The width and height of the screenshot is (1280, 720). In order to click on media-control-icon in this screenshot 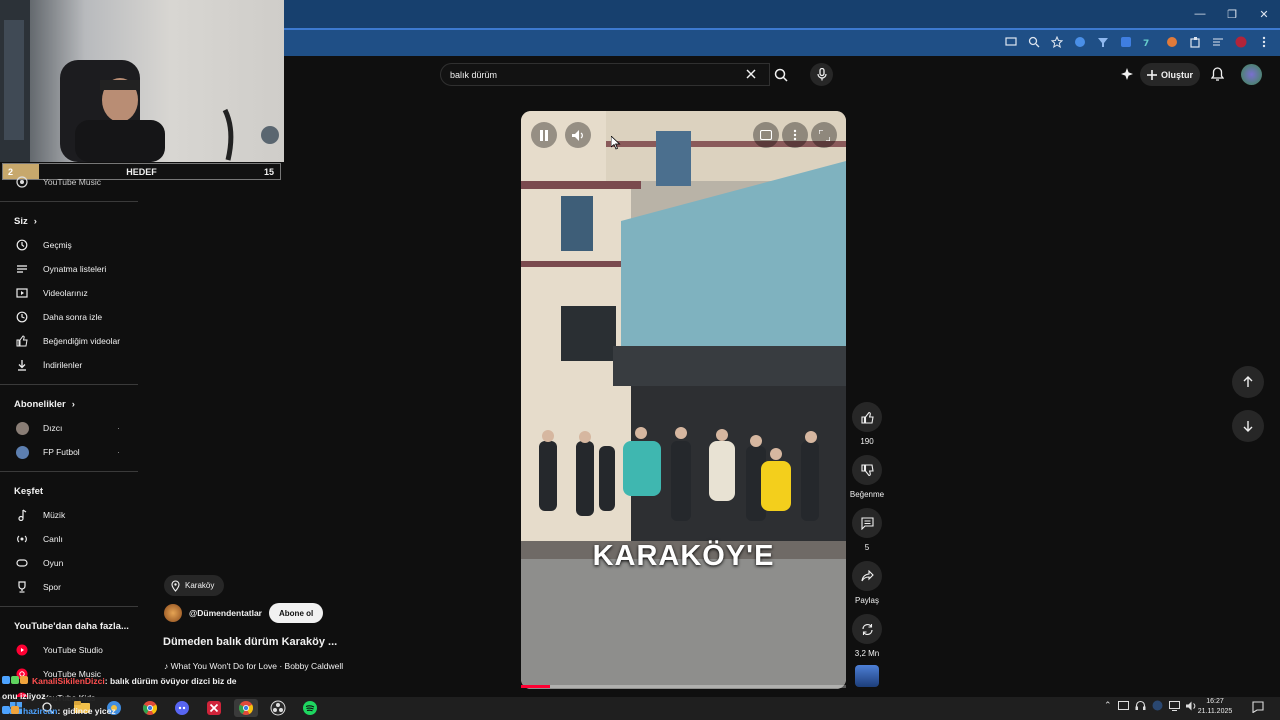, I will do `click(1217, 42)`.